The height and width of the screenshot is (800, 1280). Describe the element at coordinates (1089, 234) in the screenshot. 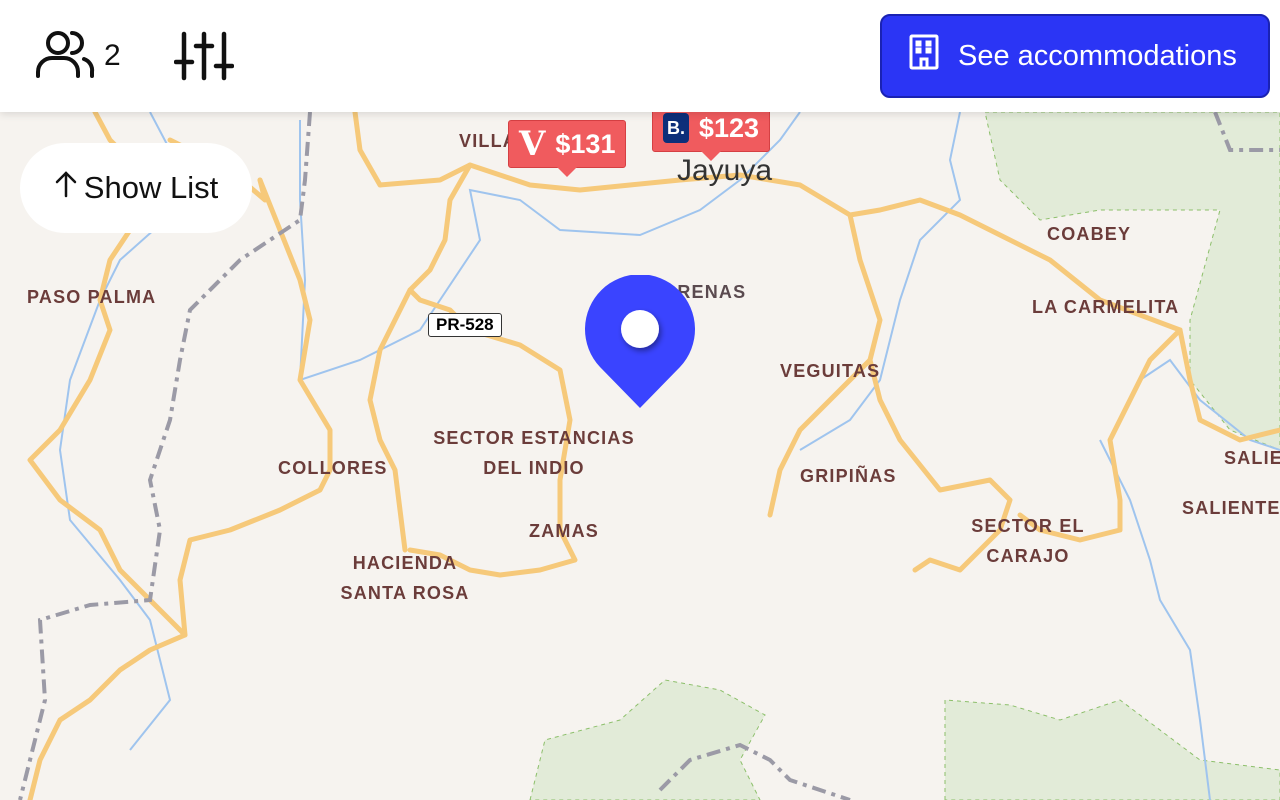

I see `place-label-coabey: COABEY` at that location.